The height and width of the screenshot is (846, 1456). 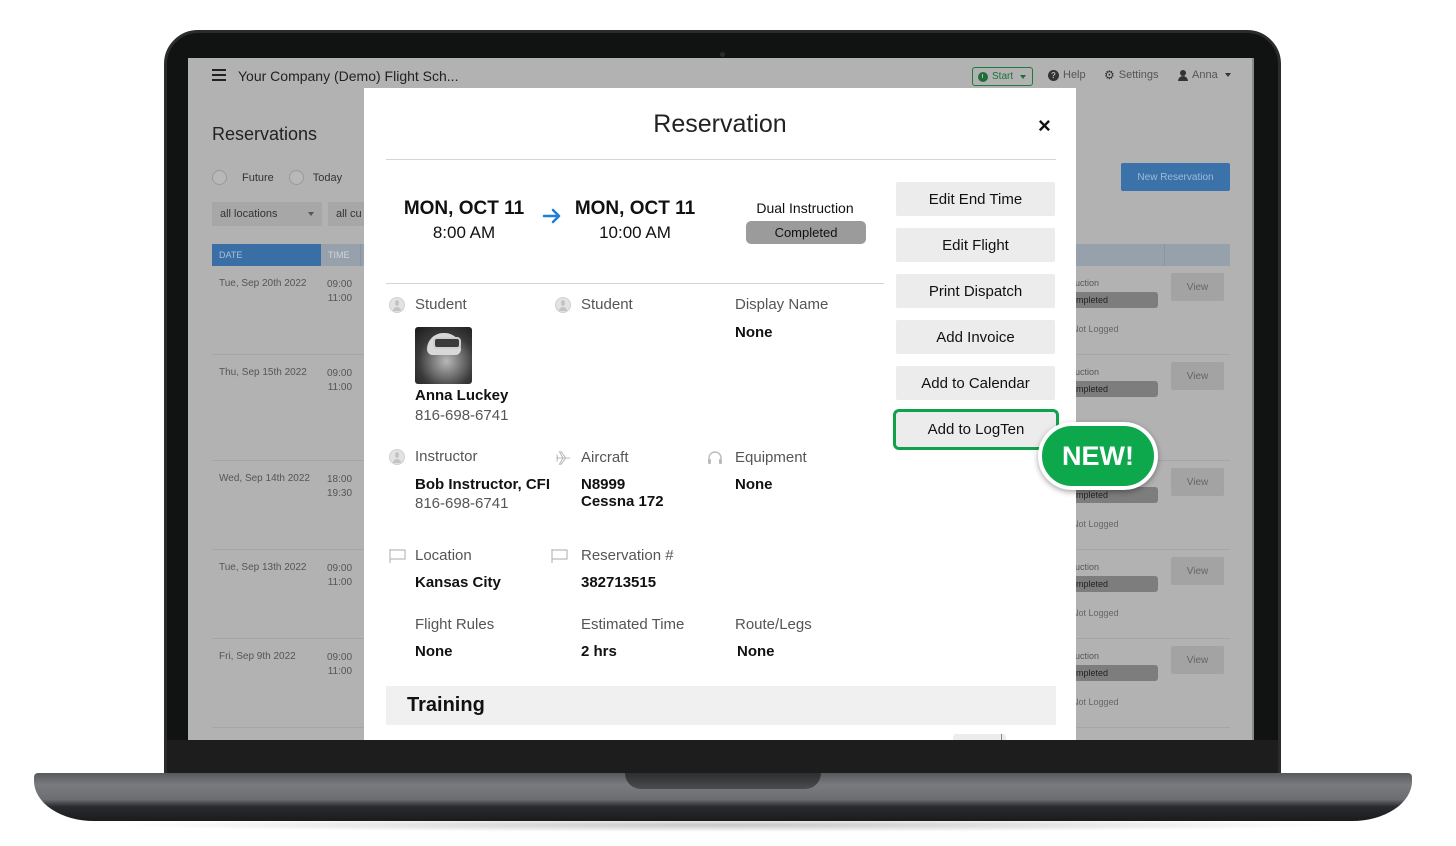 What do you see at coordinates (219, 177) in the screenshot?
I see `radio-future` at bounding box center [219, 177].